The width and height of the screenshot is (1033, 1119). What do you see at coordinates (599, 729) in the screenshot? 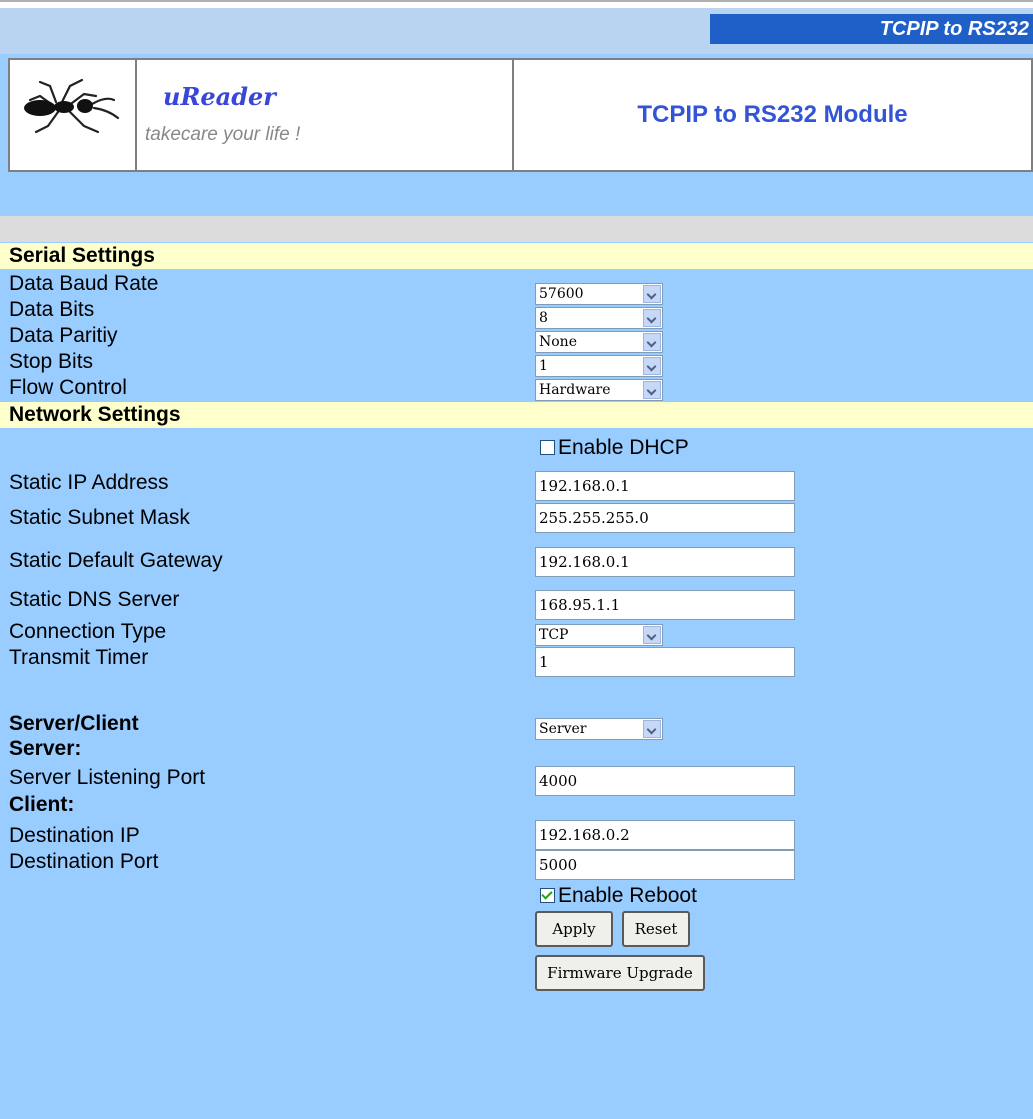
I see `server-client-select: Server` at bounding box center [599, 729].